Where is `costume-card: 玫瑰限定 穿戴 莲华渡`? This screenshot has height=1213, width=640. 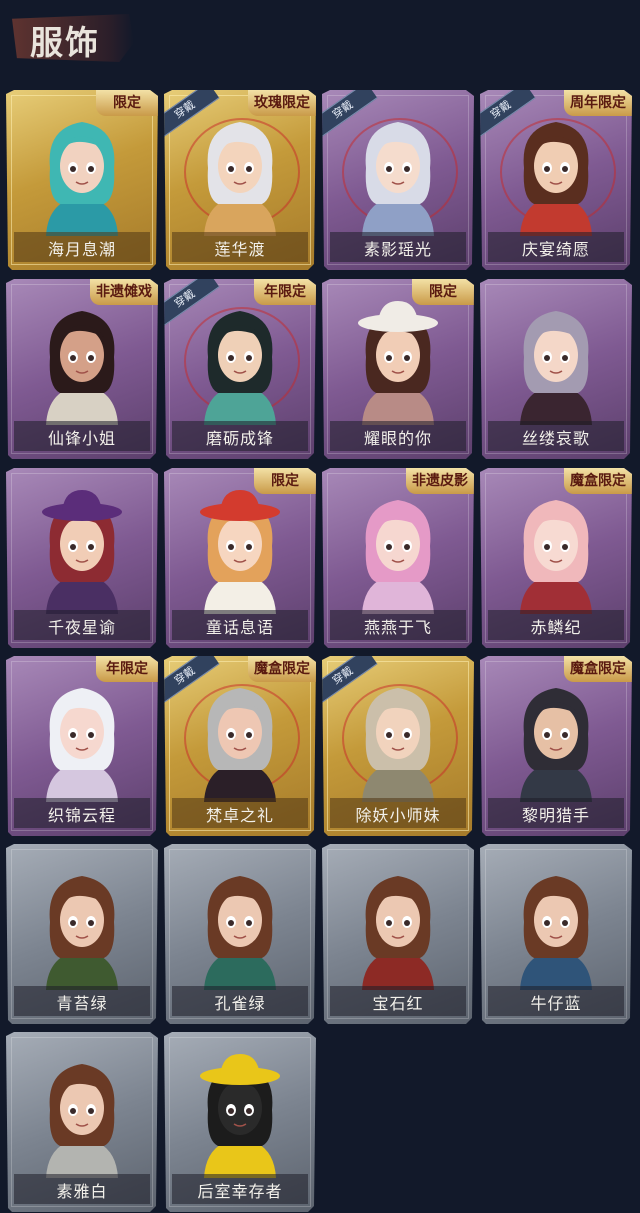 costume-card: 玫瑰限定 穿戴 莲华渡 is located at coordinates (240, 180).